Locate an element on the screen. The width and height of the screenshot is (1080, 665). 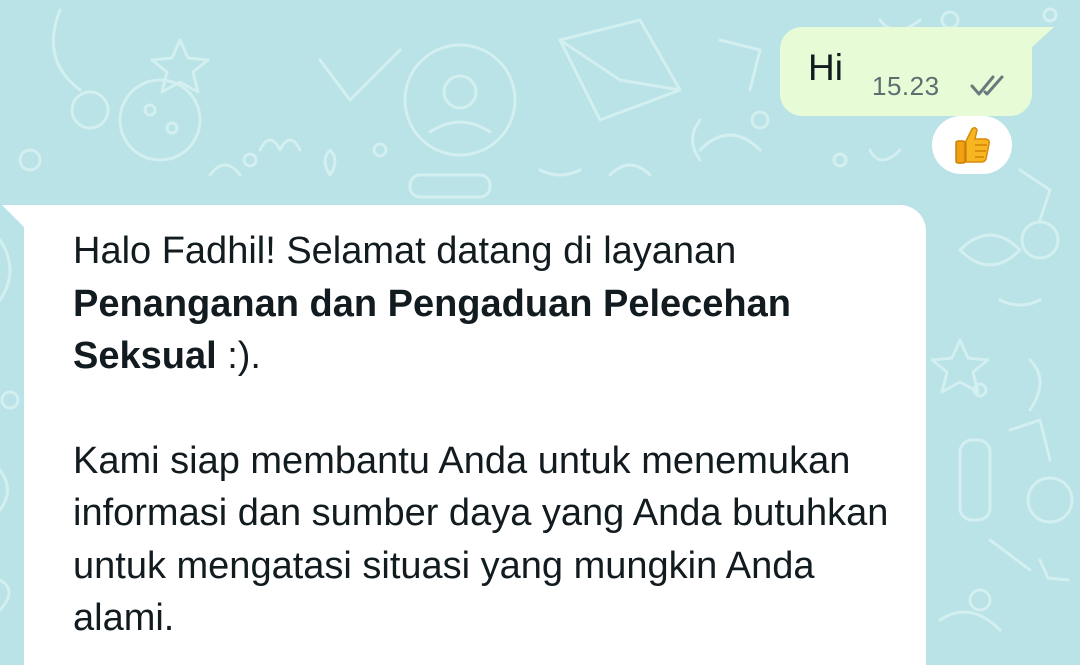
message-time: 15.23 is located at coordinates (906, 86).